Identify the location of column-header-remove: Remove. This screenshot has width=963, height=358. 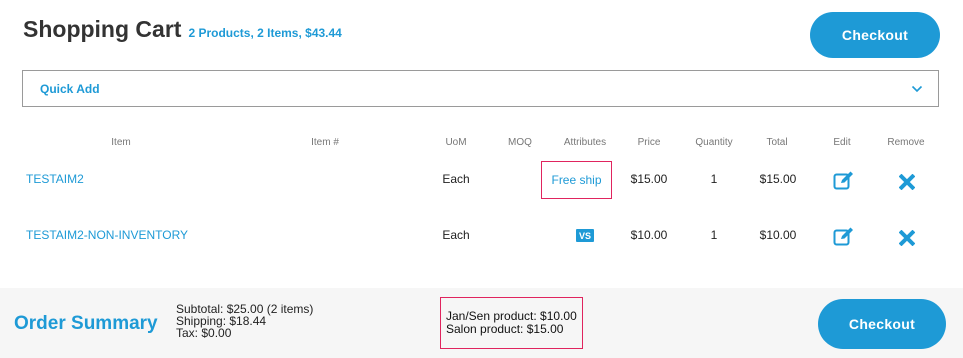
(906, 142).